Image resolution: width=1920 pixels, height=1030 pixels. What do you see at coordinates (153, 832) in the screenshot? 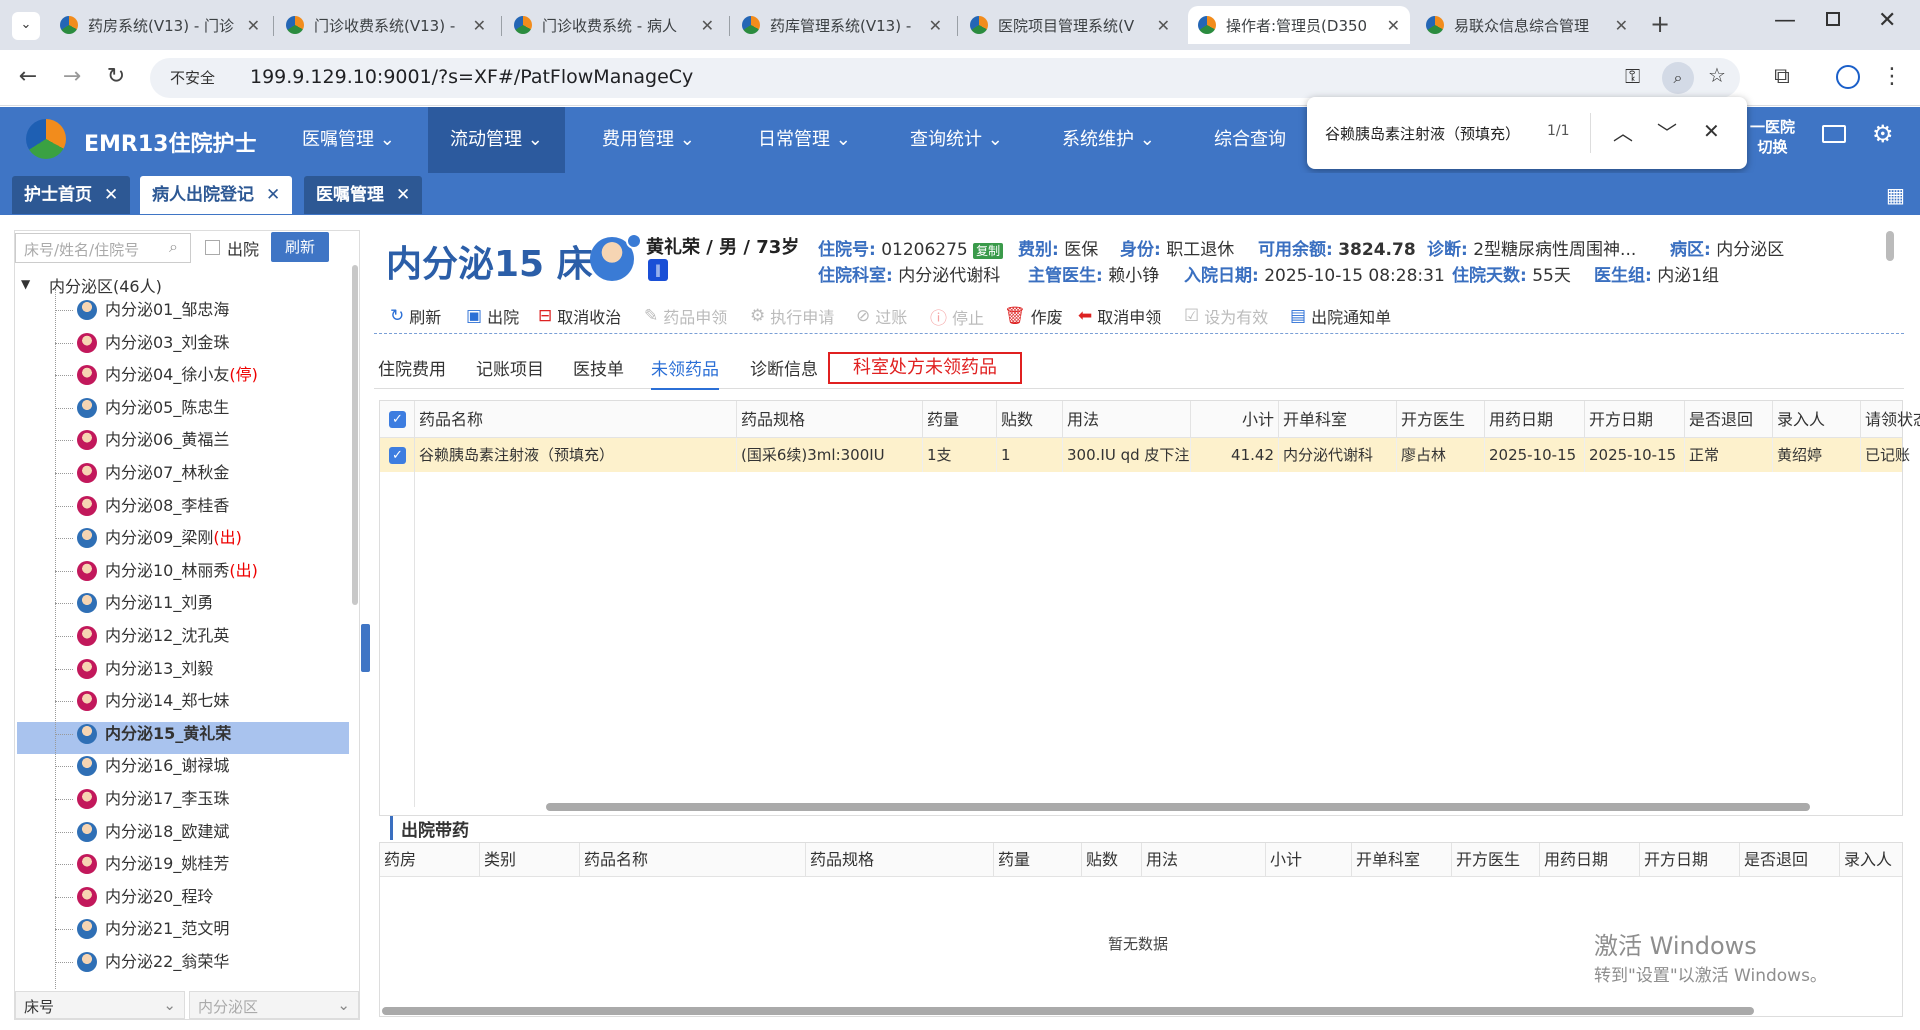
I see `tree-patient-item: 内分泌18_欧建斌` at bounding box center [153, 832].